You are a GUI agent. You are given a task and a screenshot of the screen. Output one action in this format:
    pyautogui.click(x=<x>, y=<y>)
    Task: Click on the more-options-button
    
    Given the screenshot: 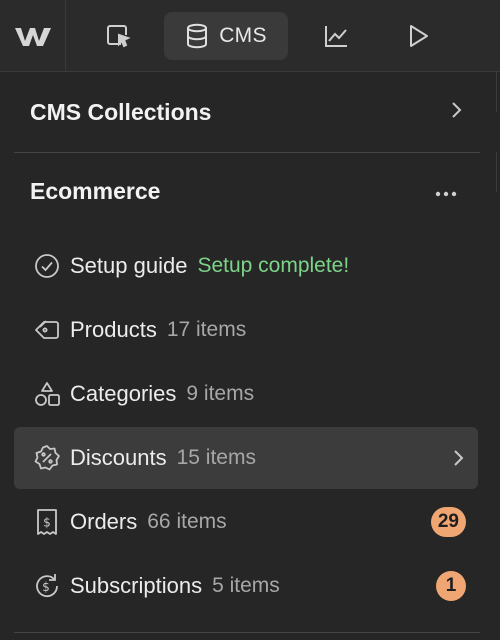 What is the action you would take?
    pyautogui.click(x=446, y=194)
    